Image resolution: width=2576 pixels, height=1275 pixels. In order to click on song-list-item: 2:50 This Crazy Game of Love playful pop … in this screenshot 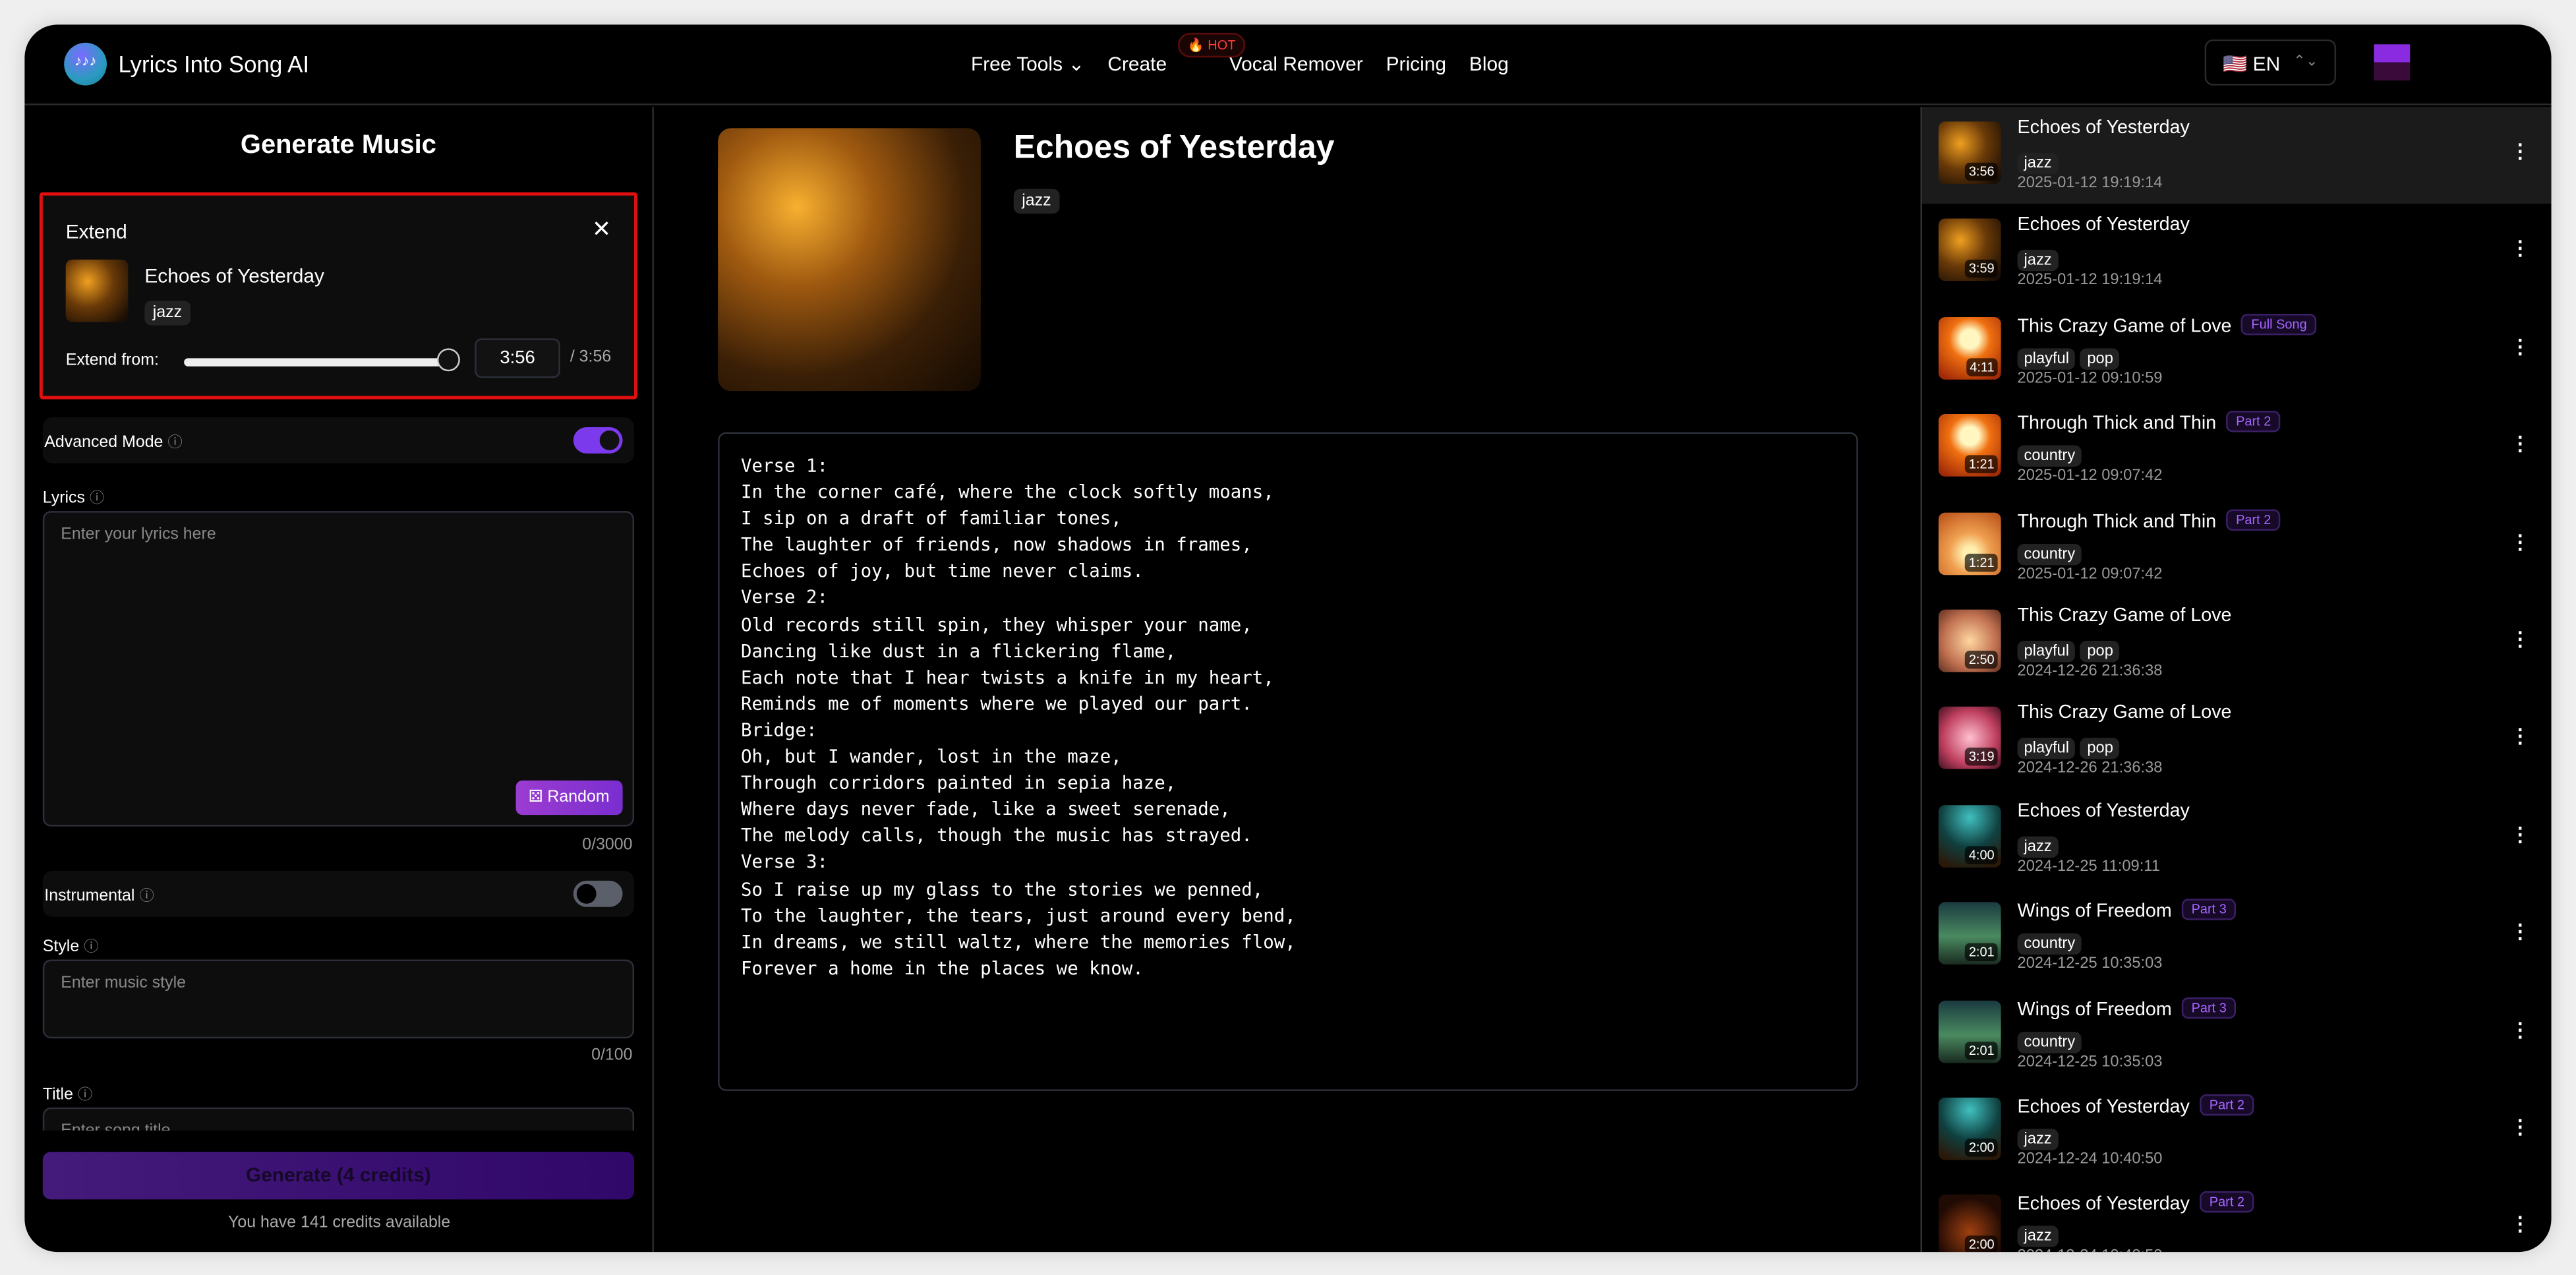, I will do `click(2237, 643)`.